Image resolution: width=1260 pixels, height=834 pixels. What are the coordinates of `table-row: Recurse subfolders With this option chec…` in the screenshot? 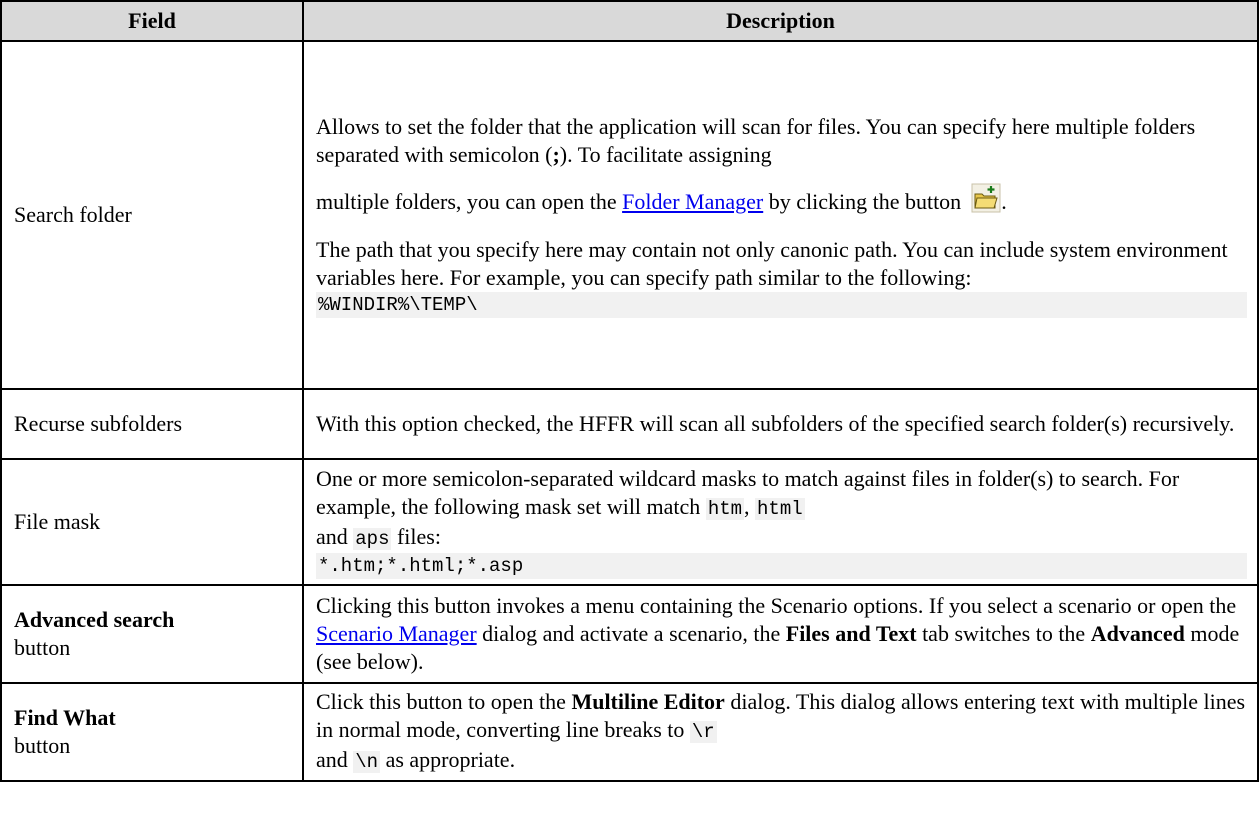 It's located at (629, 424).